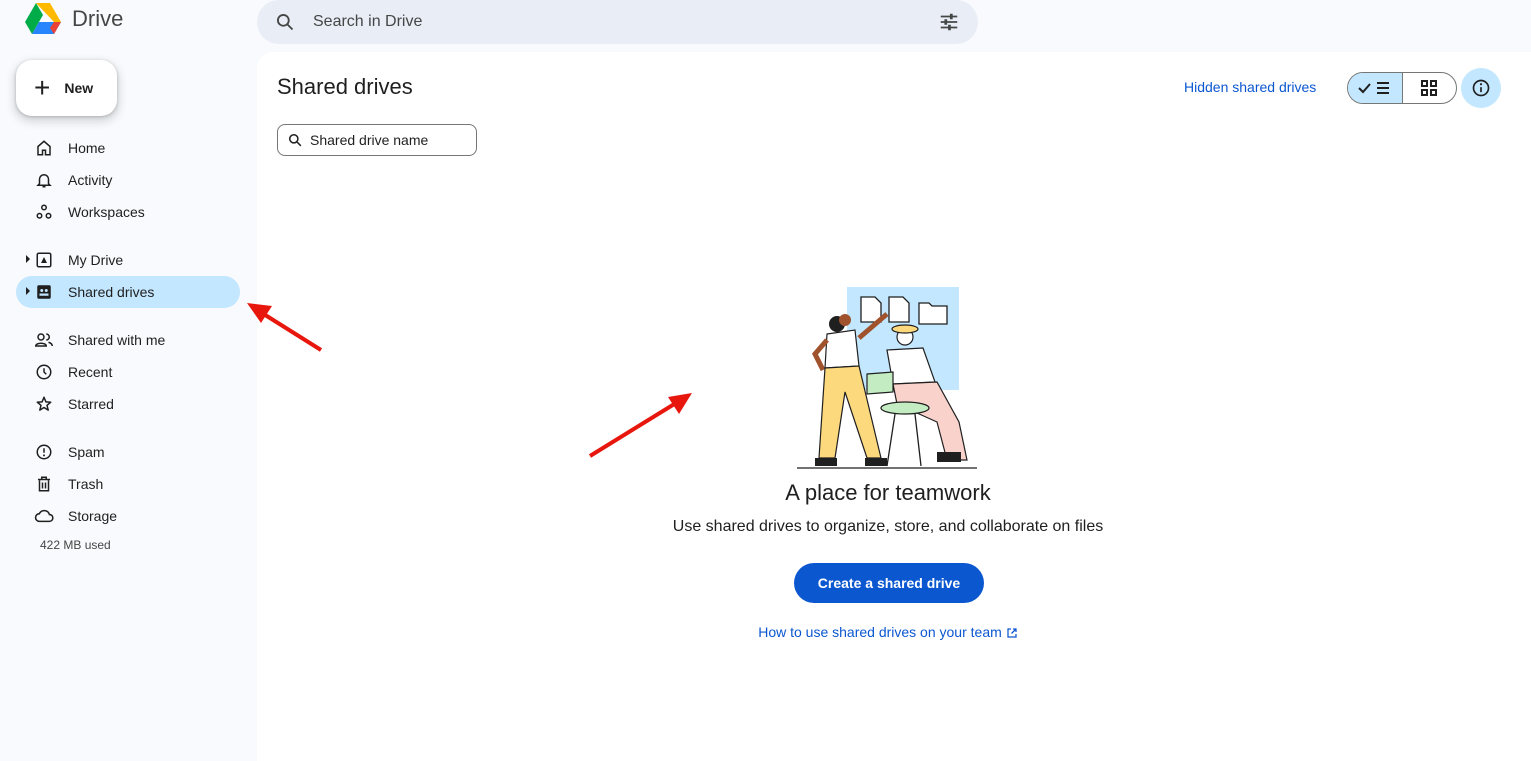 The height and width of the screenshot is (761, 1531). I want to click on new-button: + New, so click(66, 88).